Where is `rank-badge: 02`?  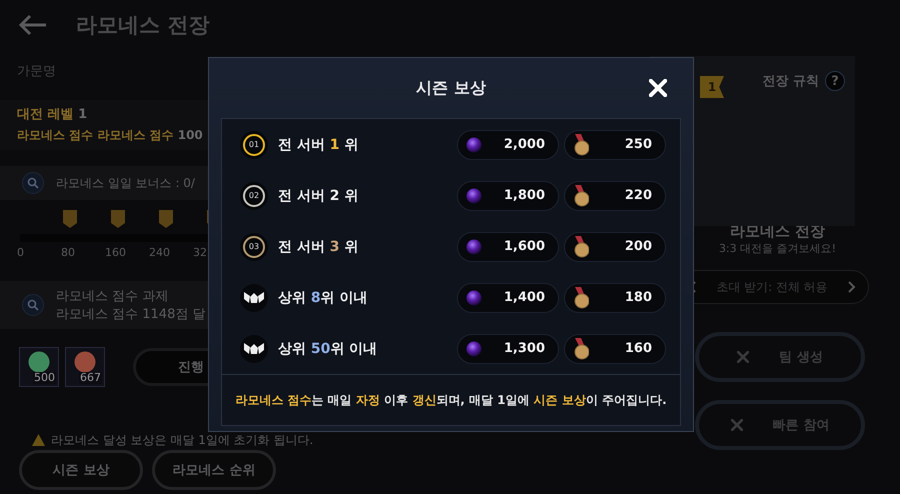
rank-badge: 02 is located at coordinates (254, 195).